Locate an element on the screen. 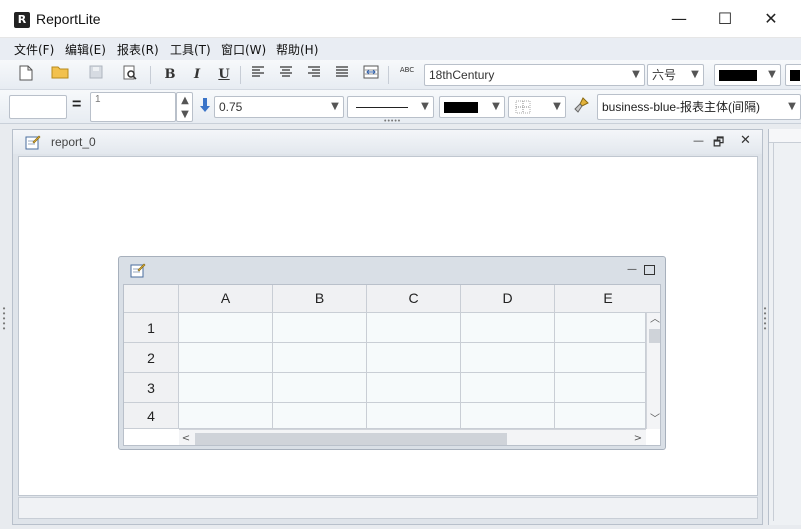 This screenshot has width=801, height=529. menu-edit: 编辑(E) is located at coordinates (85, 49).